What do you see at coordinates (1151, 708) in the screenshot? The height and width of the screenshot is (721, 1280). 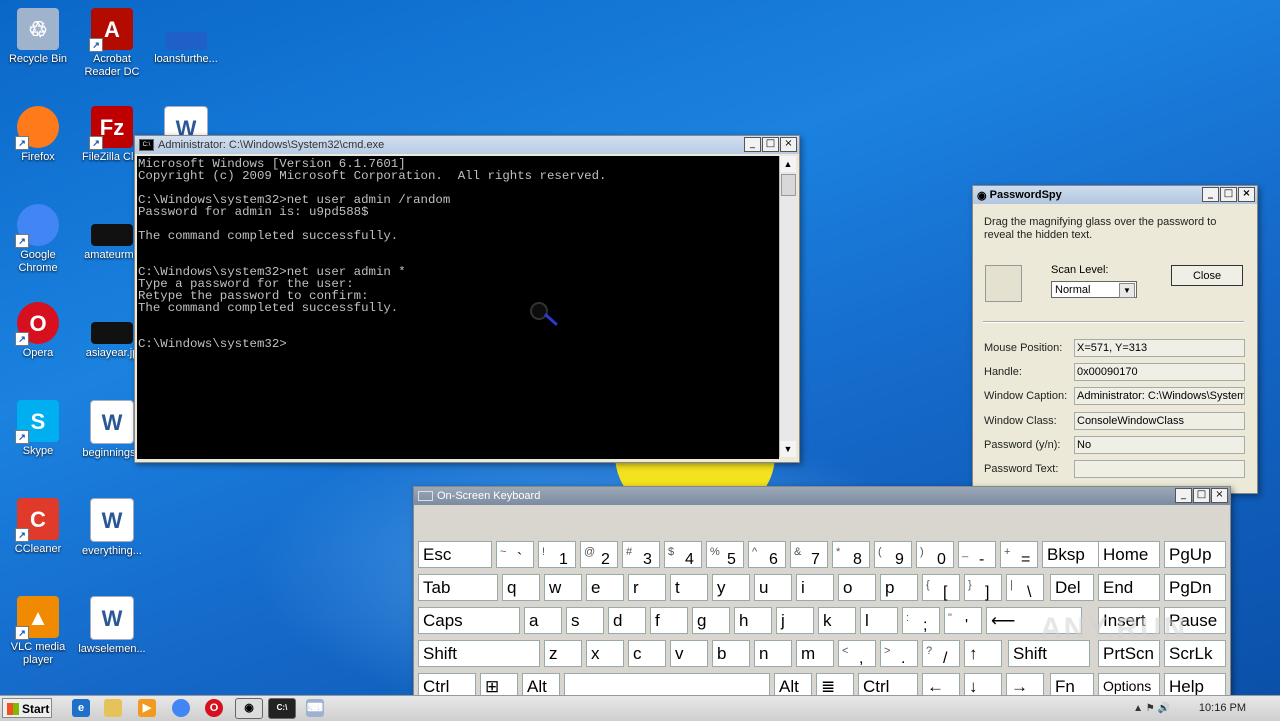 I see `system-tray-icons: ▲ ⚑ 🔊` at bounding box center [1151, 708].